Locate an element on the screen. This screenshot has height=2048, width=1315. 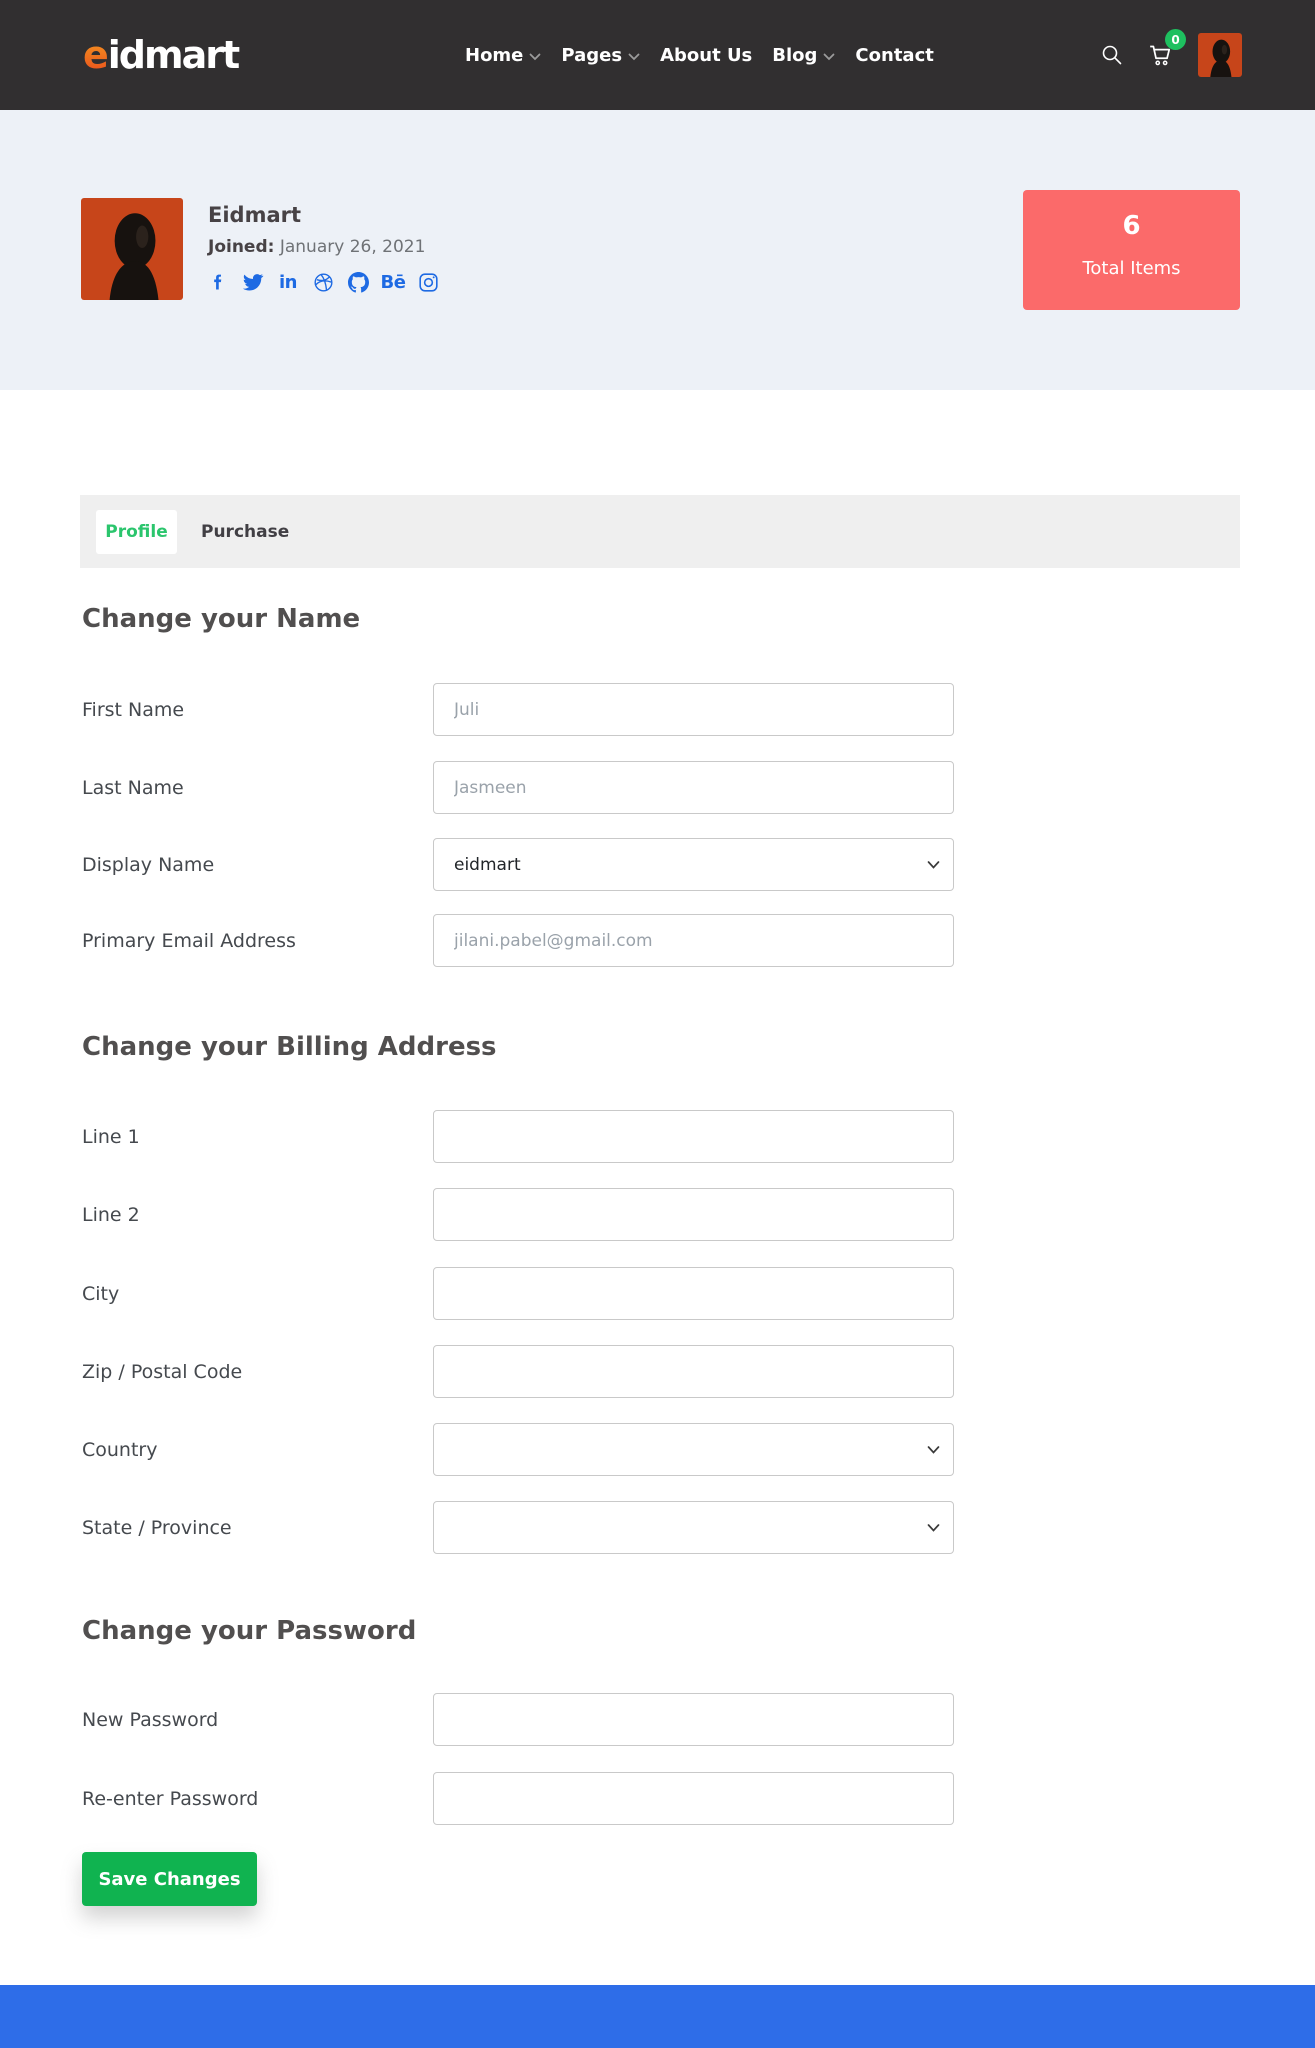
joined-date: January 26, 2021 is located at coordinates (352, 247).